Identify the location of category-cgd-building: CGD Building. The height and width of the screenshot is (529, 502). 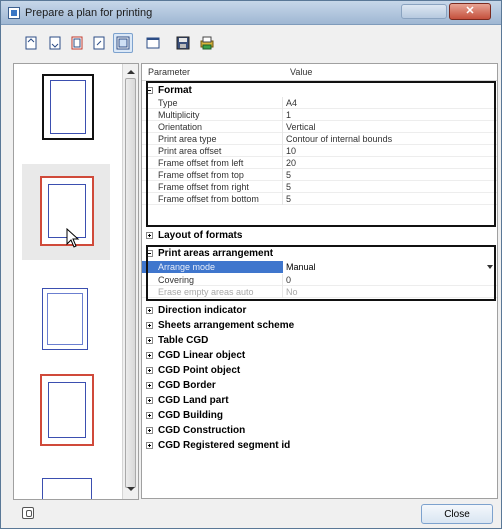
(319, 415).